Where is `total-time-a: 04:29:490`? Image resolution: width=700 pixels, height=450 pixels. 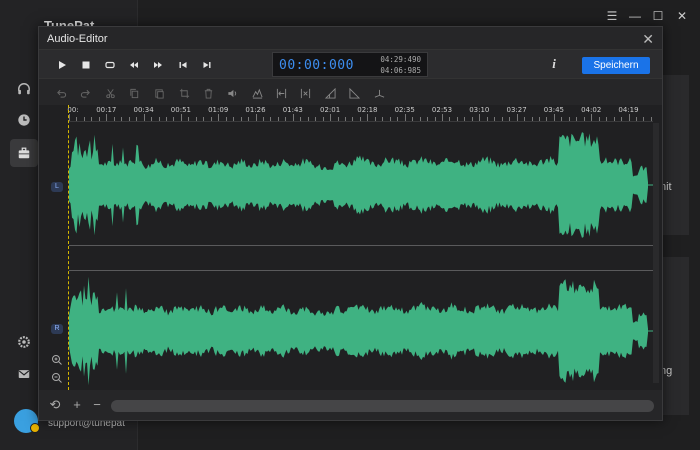
total-time-a: 04:29:490 is located at coordinates (400, 59).